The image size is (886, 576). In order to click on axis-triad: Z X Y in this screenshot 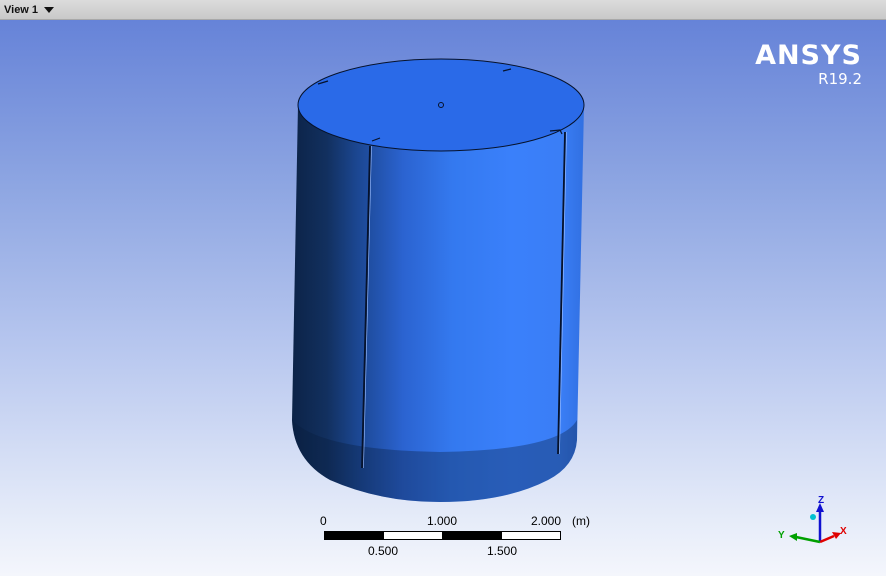, I will do `click(810, 525)`.